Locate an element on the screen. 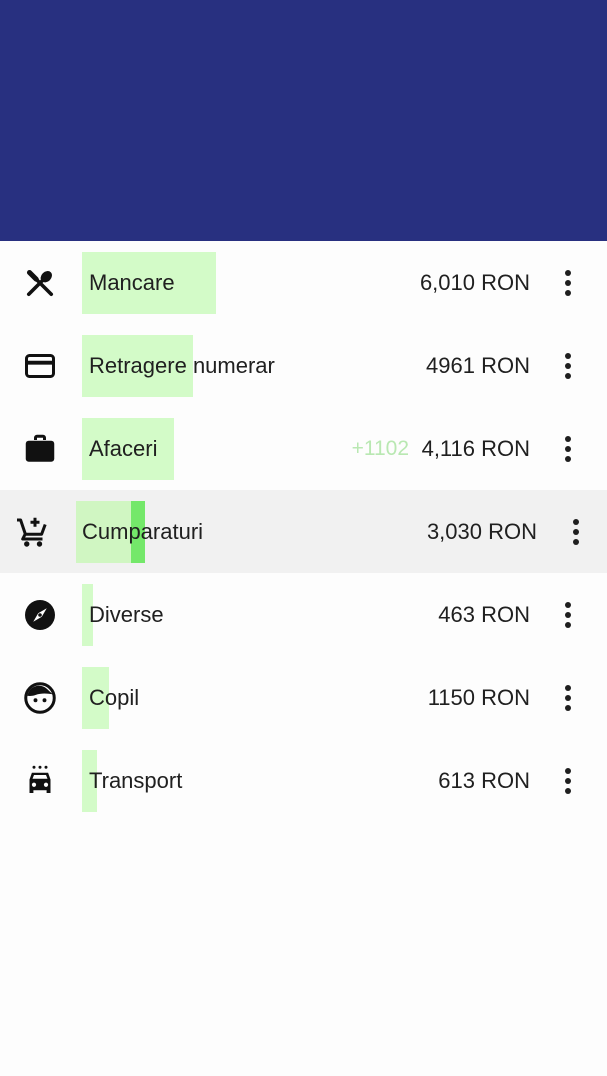  compass-icon is located at coordinates (40, 615).